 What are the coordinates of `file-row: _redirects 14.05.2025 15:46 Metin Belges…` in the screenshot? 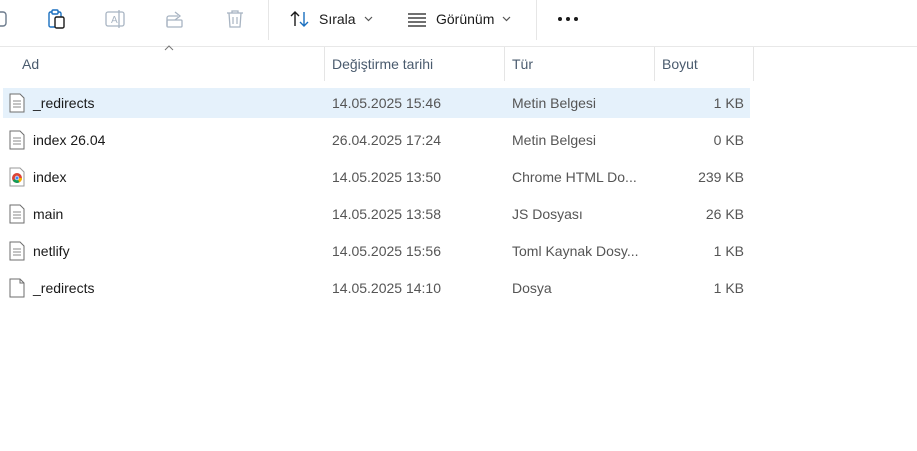 It's located at (376, 103).